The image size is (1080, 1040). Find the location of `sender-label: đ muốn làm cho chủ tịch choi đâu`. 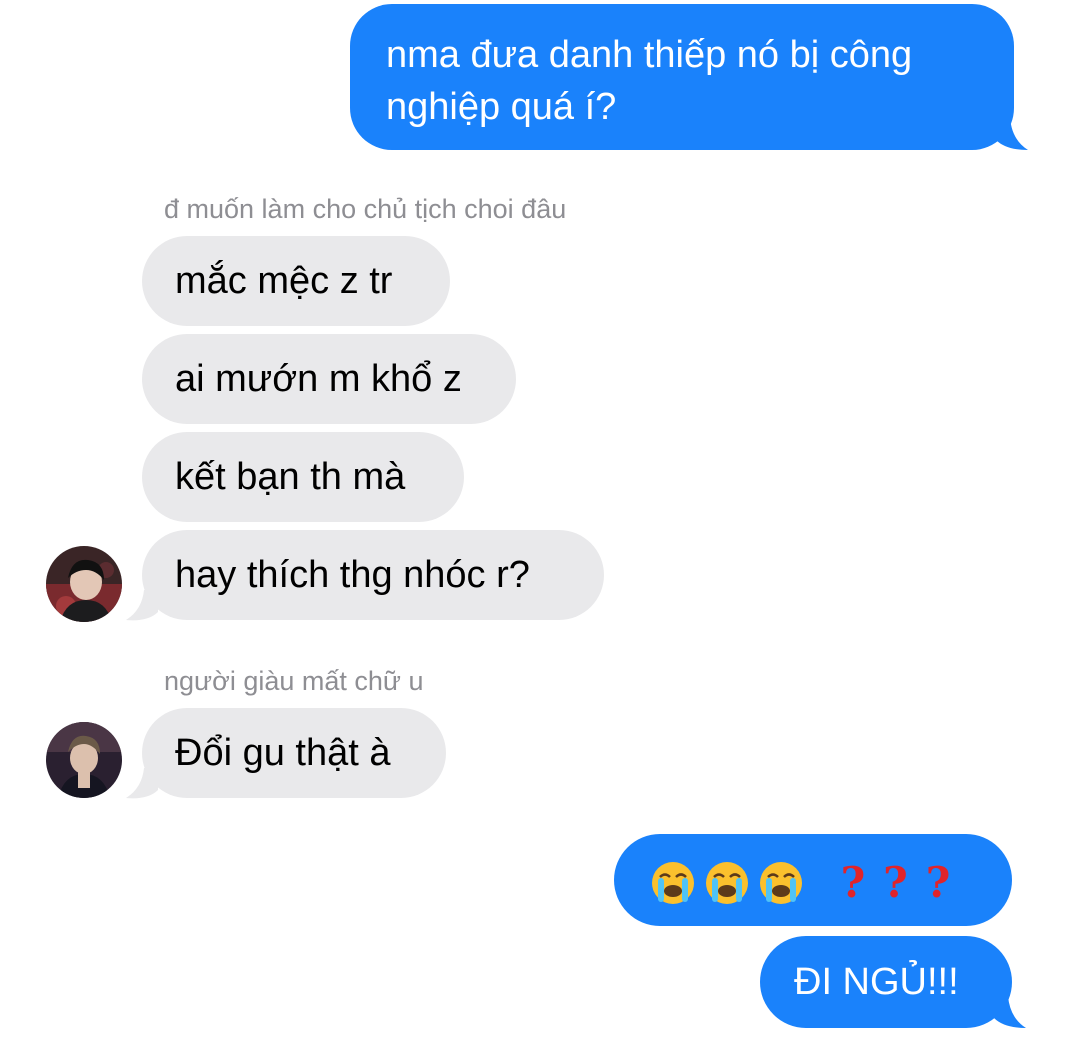

sender-label: đ muốn làm cho chủ tịch choi đâu is located at coordinates (365, 209).